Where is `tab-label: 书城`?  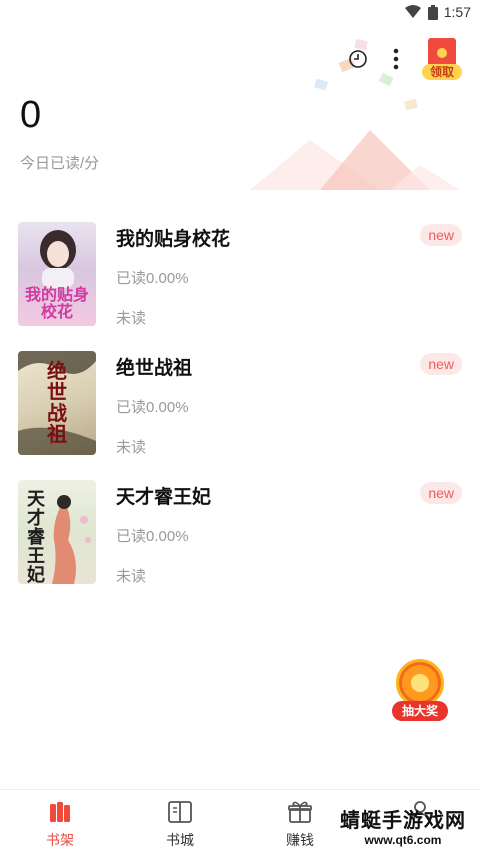 tab-label: 书城 is located at coordinates (180, 840).